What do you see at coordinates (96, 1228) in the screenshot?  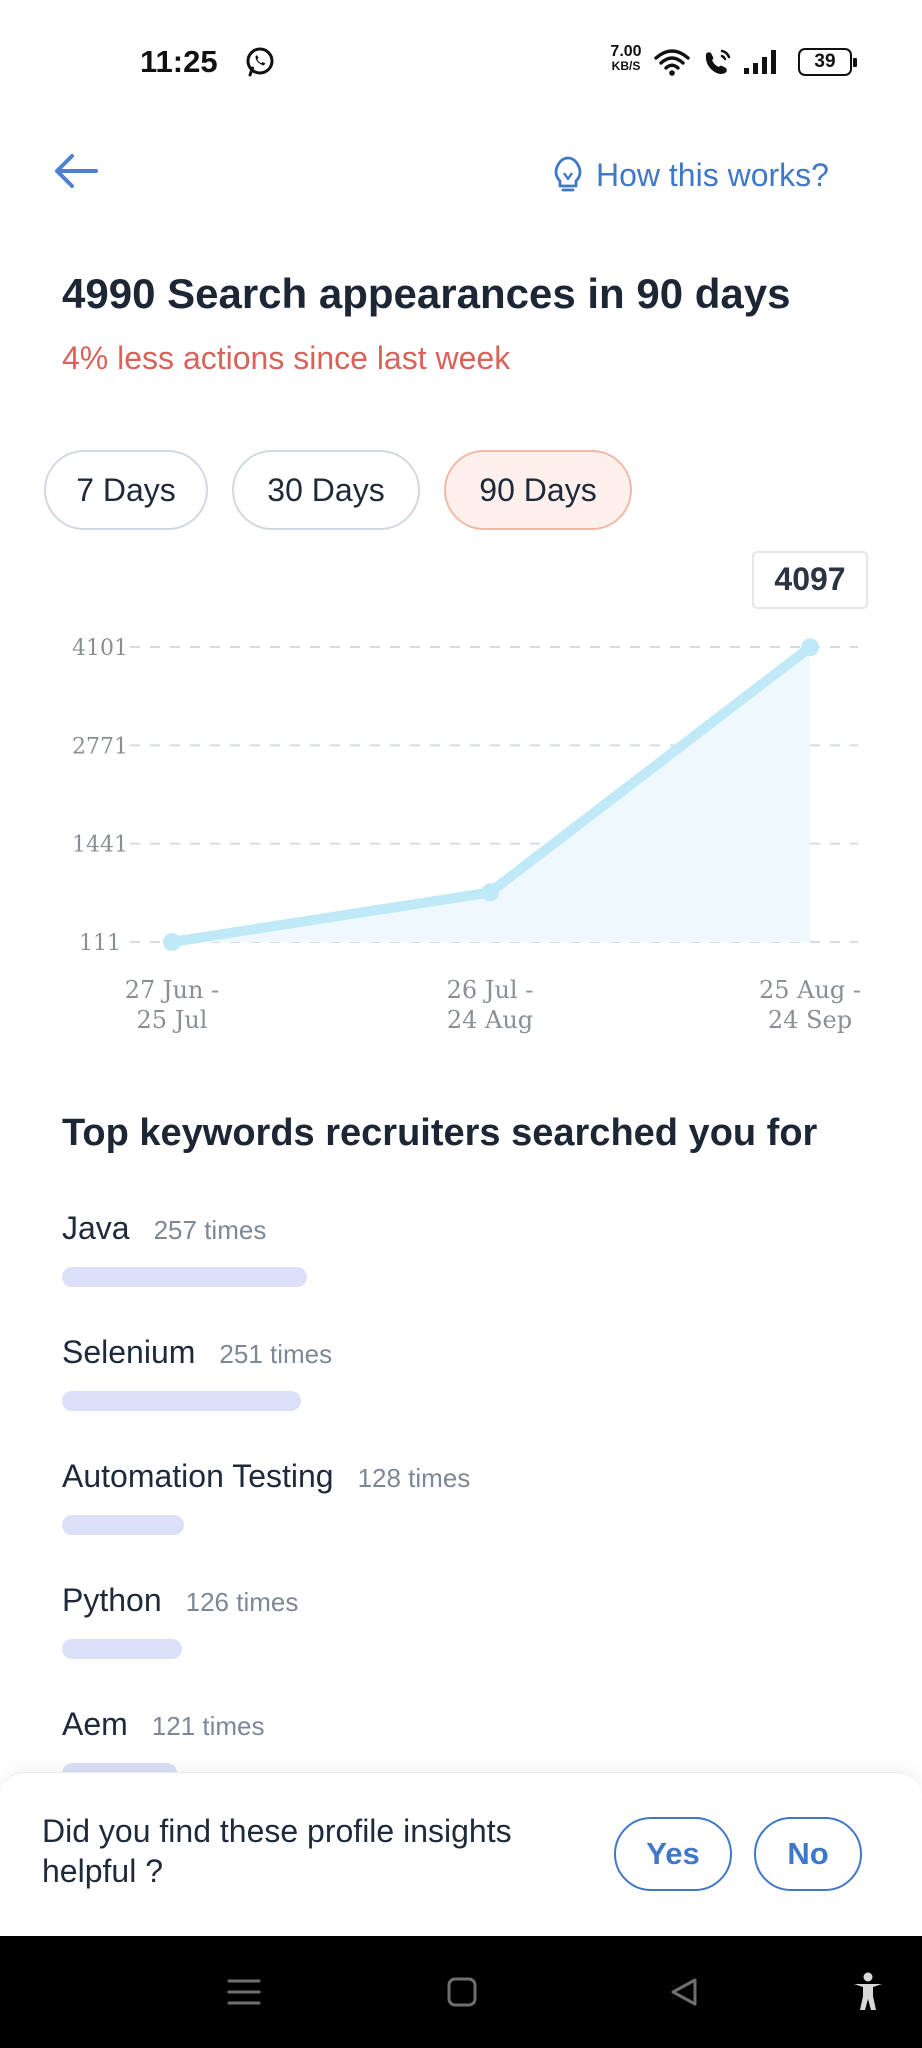 I see `keyword-name: Java` at bounding box center [96, 1228].